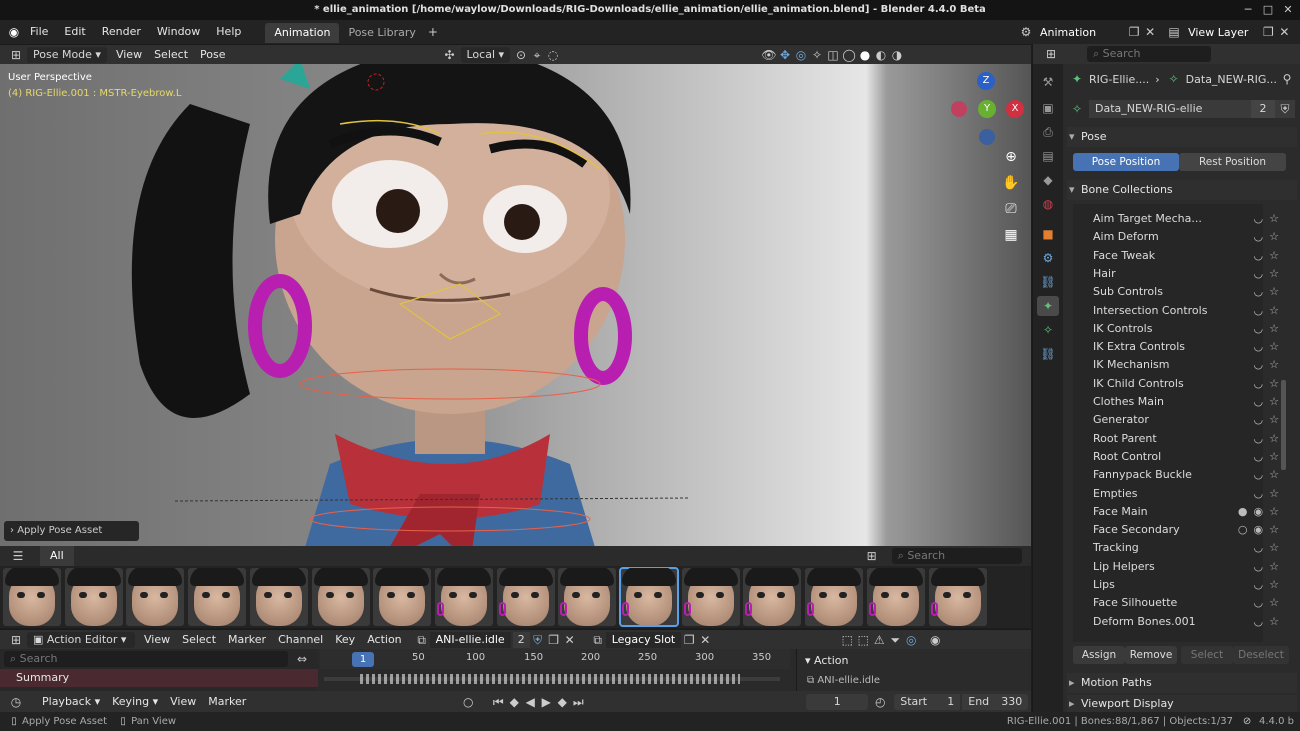 This screenshot has width=1300, height=731. Describe the element at coordinates (171, 55) in the screenshot. I see `viewport-menu-select: Select` at that location.